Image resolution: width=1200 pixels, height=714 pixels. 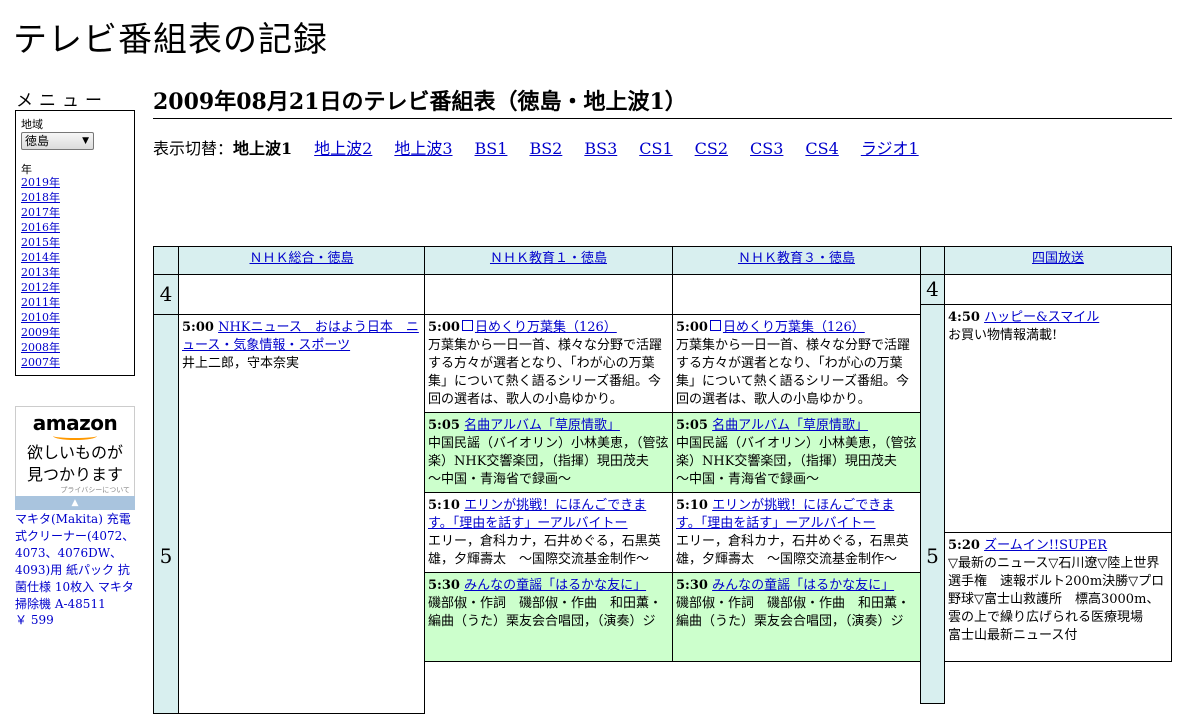 I want to click on program-time: 5:30, so click(x=444, y=585).